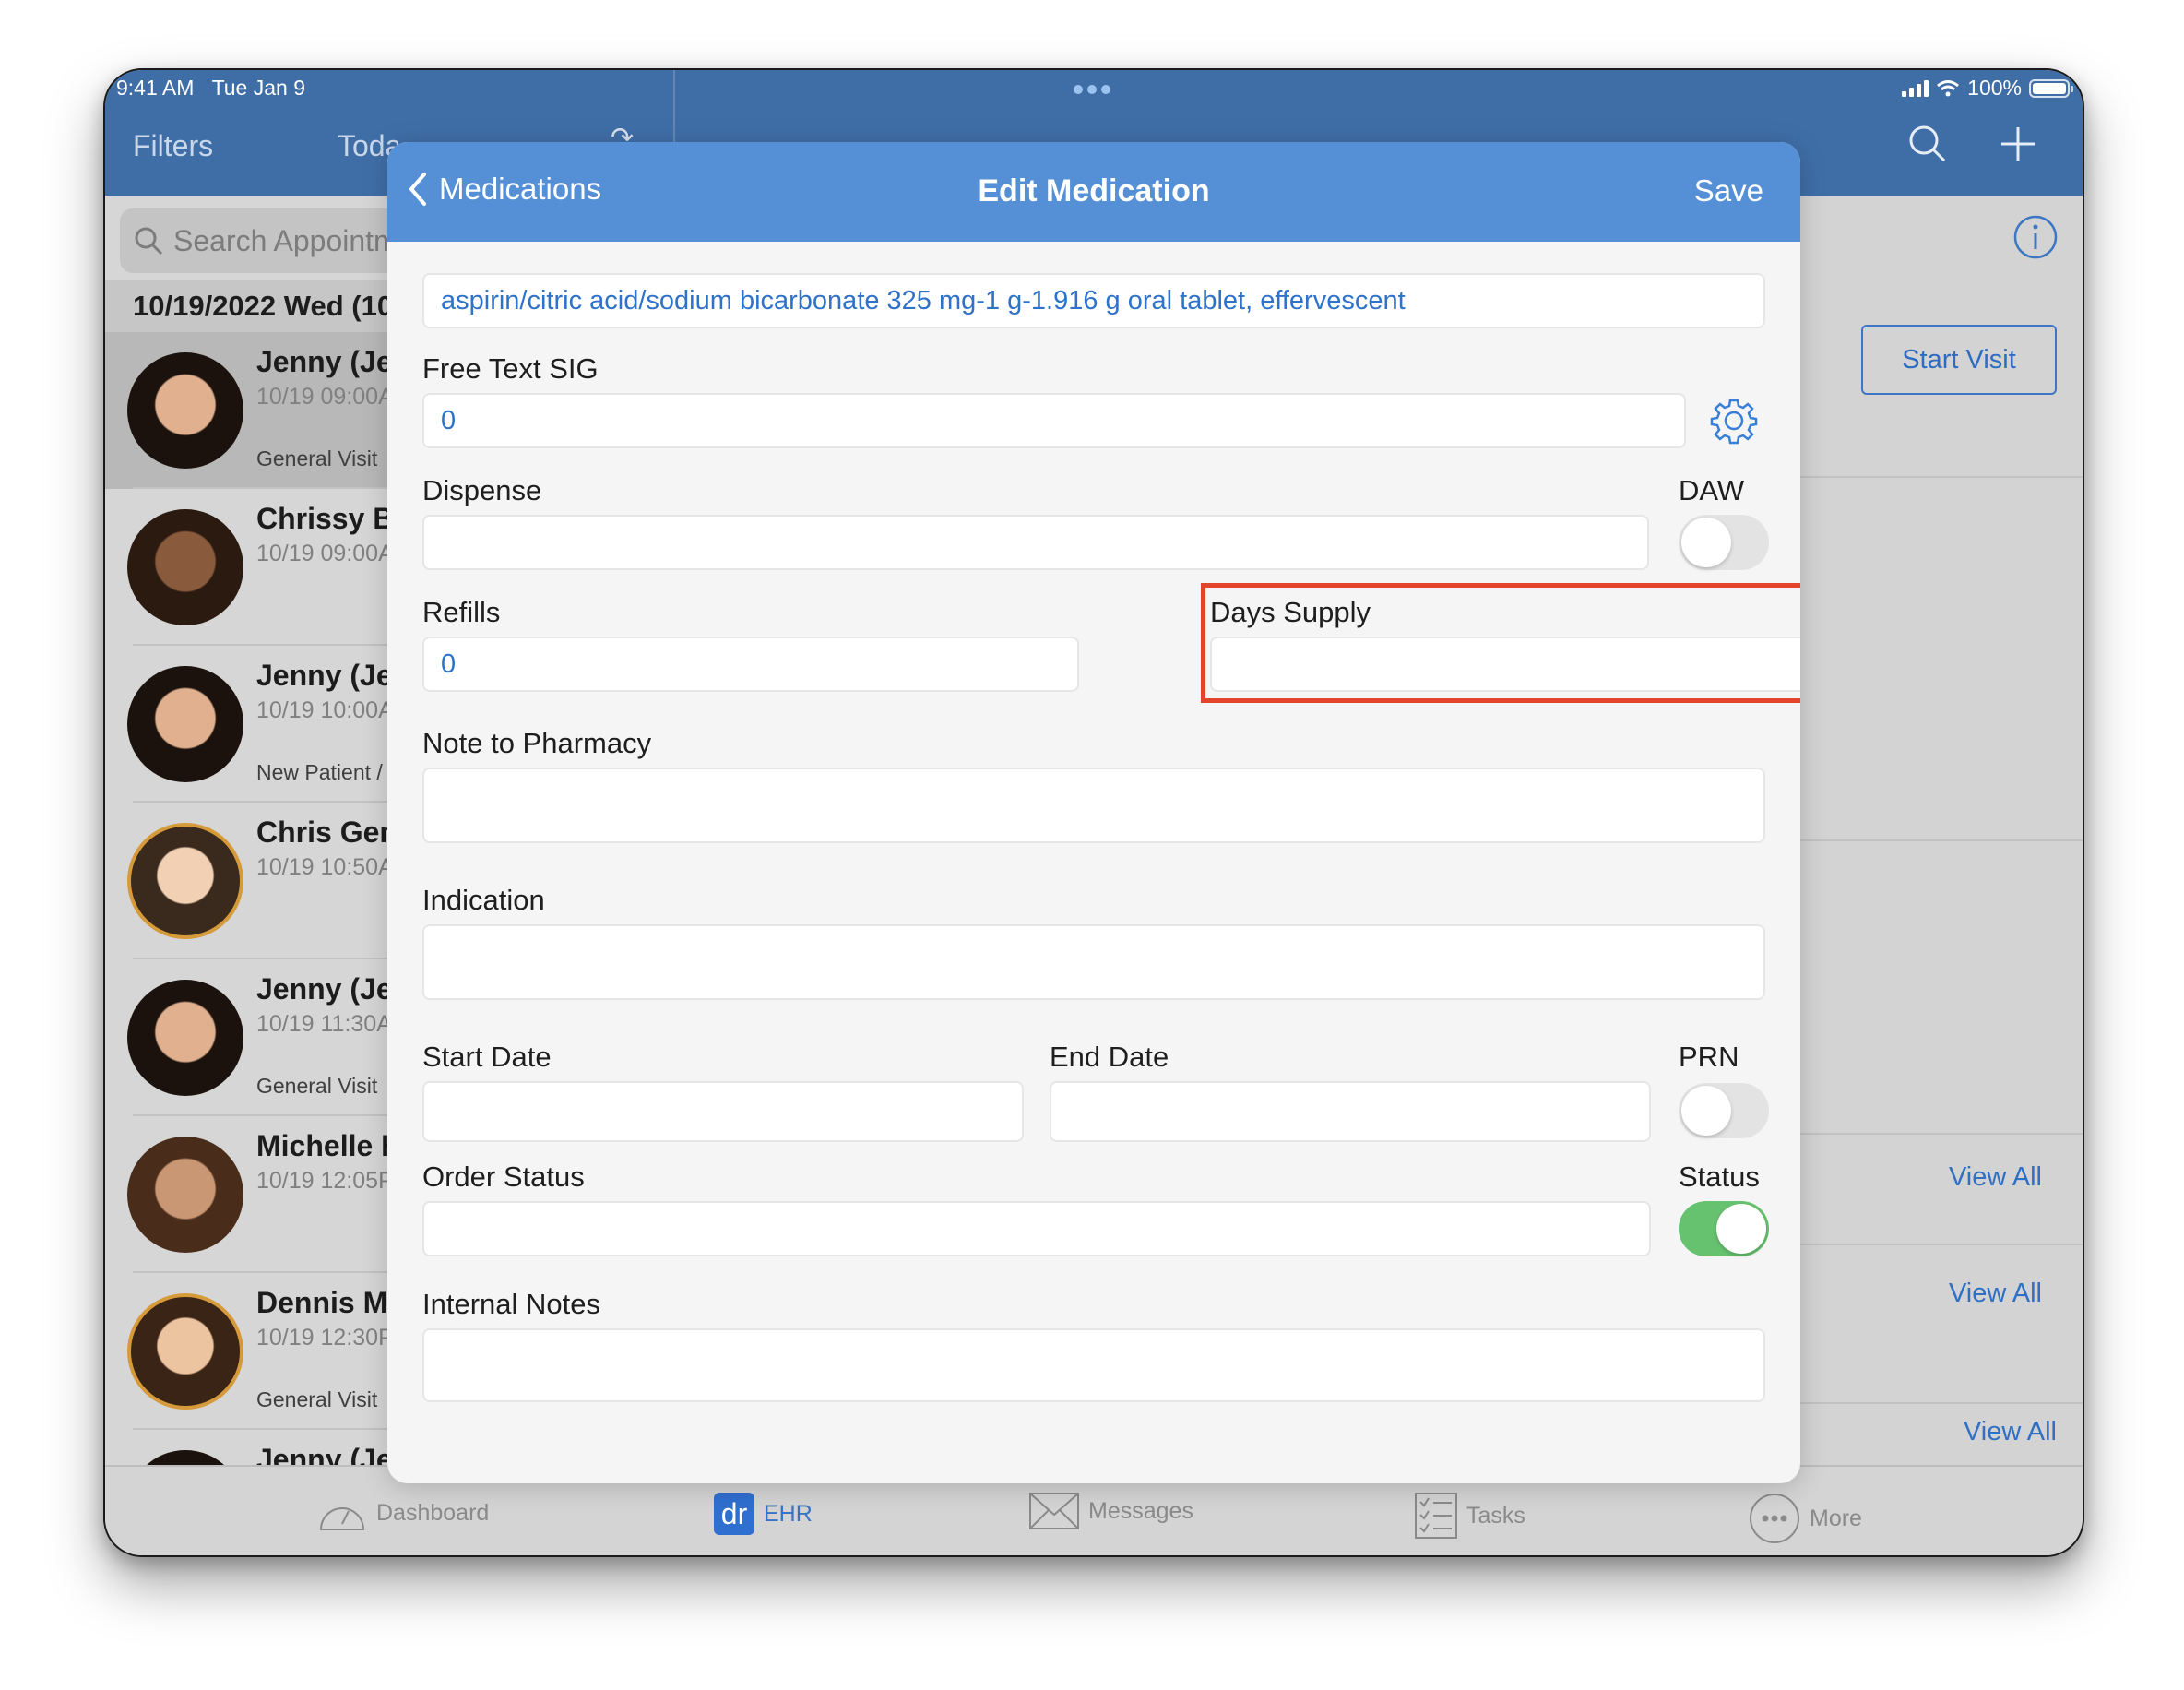 The width and height of the screenshot is (2184, 1690). Describe the element at coordinates (1774, 1518) in the screenshot. I see `more-dots-icon` at that location.